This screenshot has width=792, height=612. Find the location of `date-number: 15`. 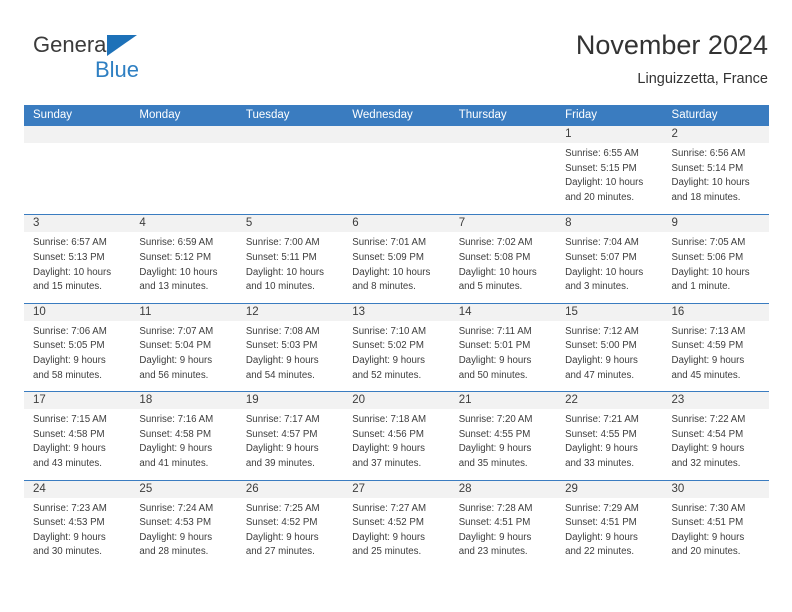

date-number: 15 is located at coordinates (571, 311).